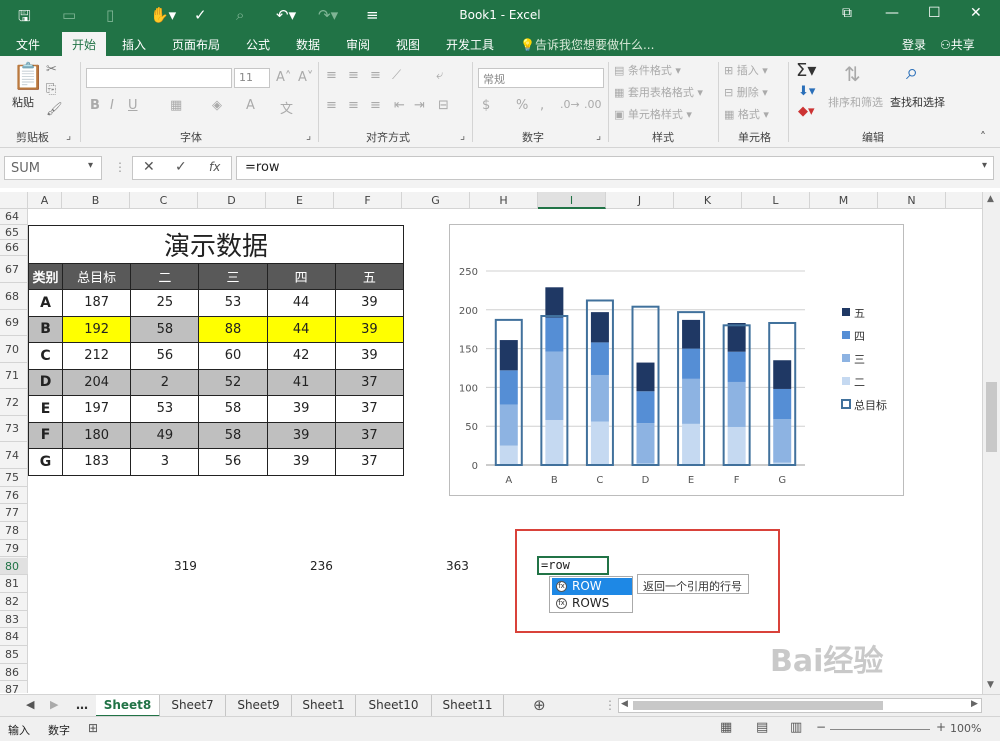  I want to click on decrease-decimal-icon: .00, so click(593, 104).